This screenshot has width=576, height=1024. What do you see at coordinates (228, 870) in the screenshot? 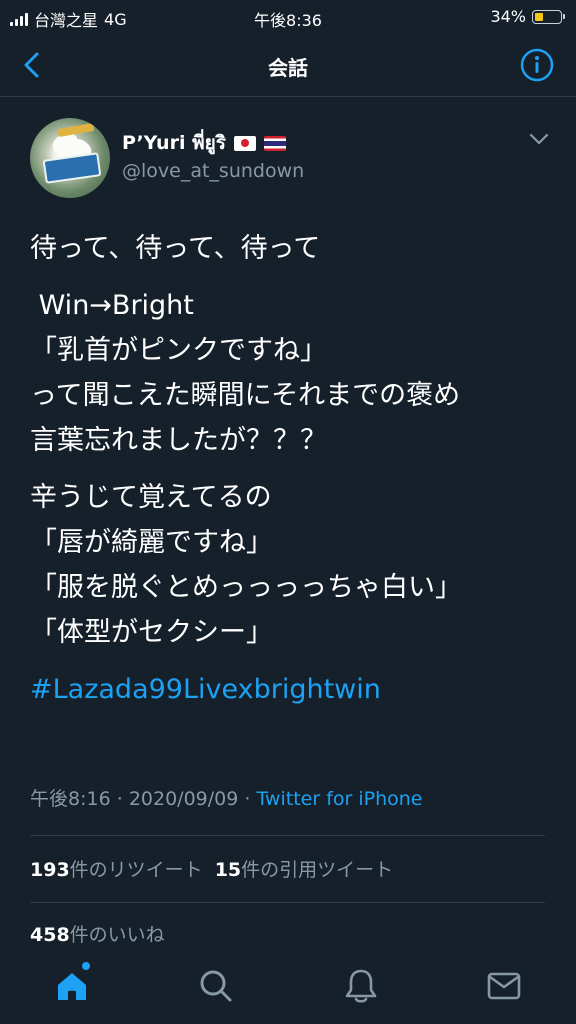
I see `quotes-count: 15` at bounding box center [228, 870].